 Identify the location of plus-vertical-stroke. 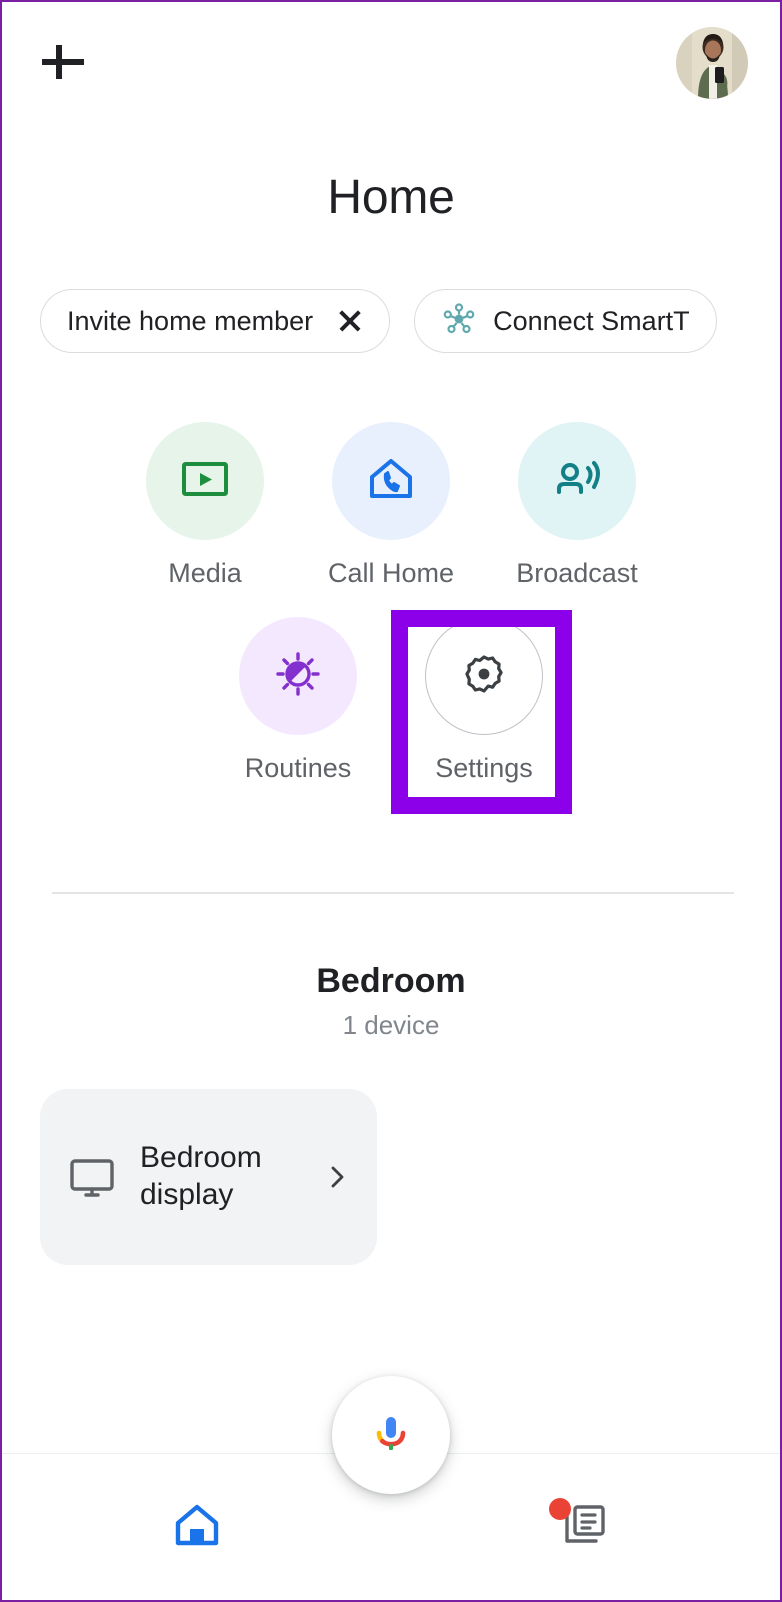
(59, 62).